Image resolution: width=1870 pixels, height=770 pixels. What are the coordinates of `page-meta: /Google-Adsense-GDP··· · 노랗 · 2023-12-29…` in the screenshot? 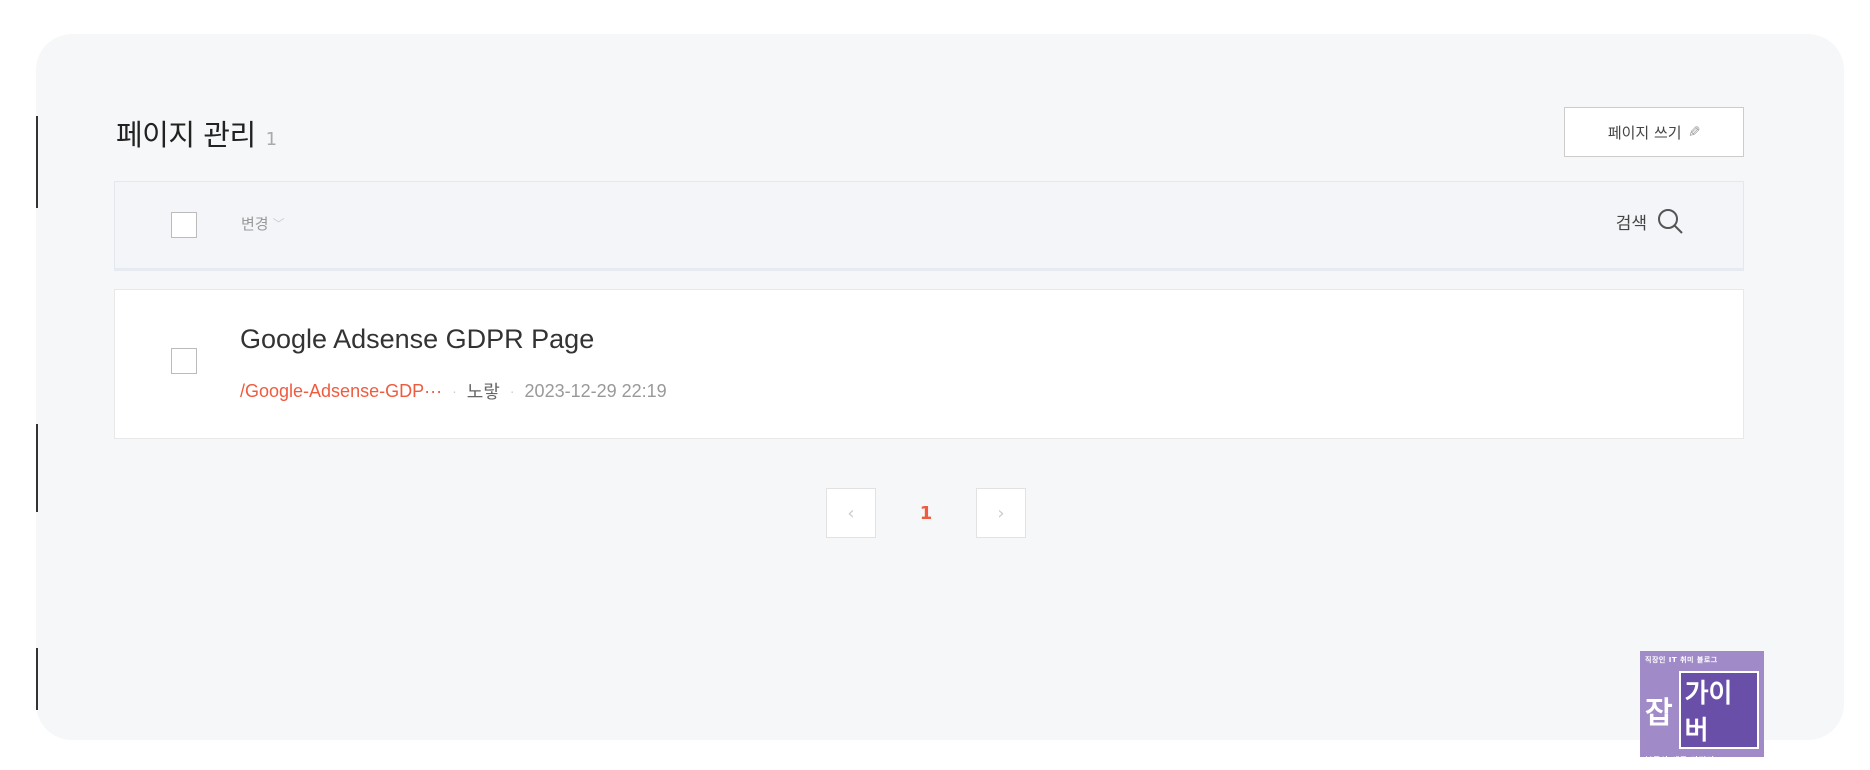 It's located at (453, 391).